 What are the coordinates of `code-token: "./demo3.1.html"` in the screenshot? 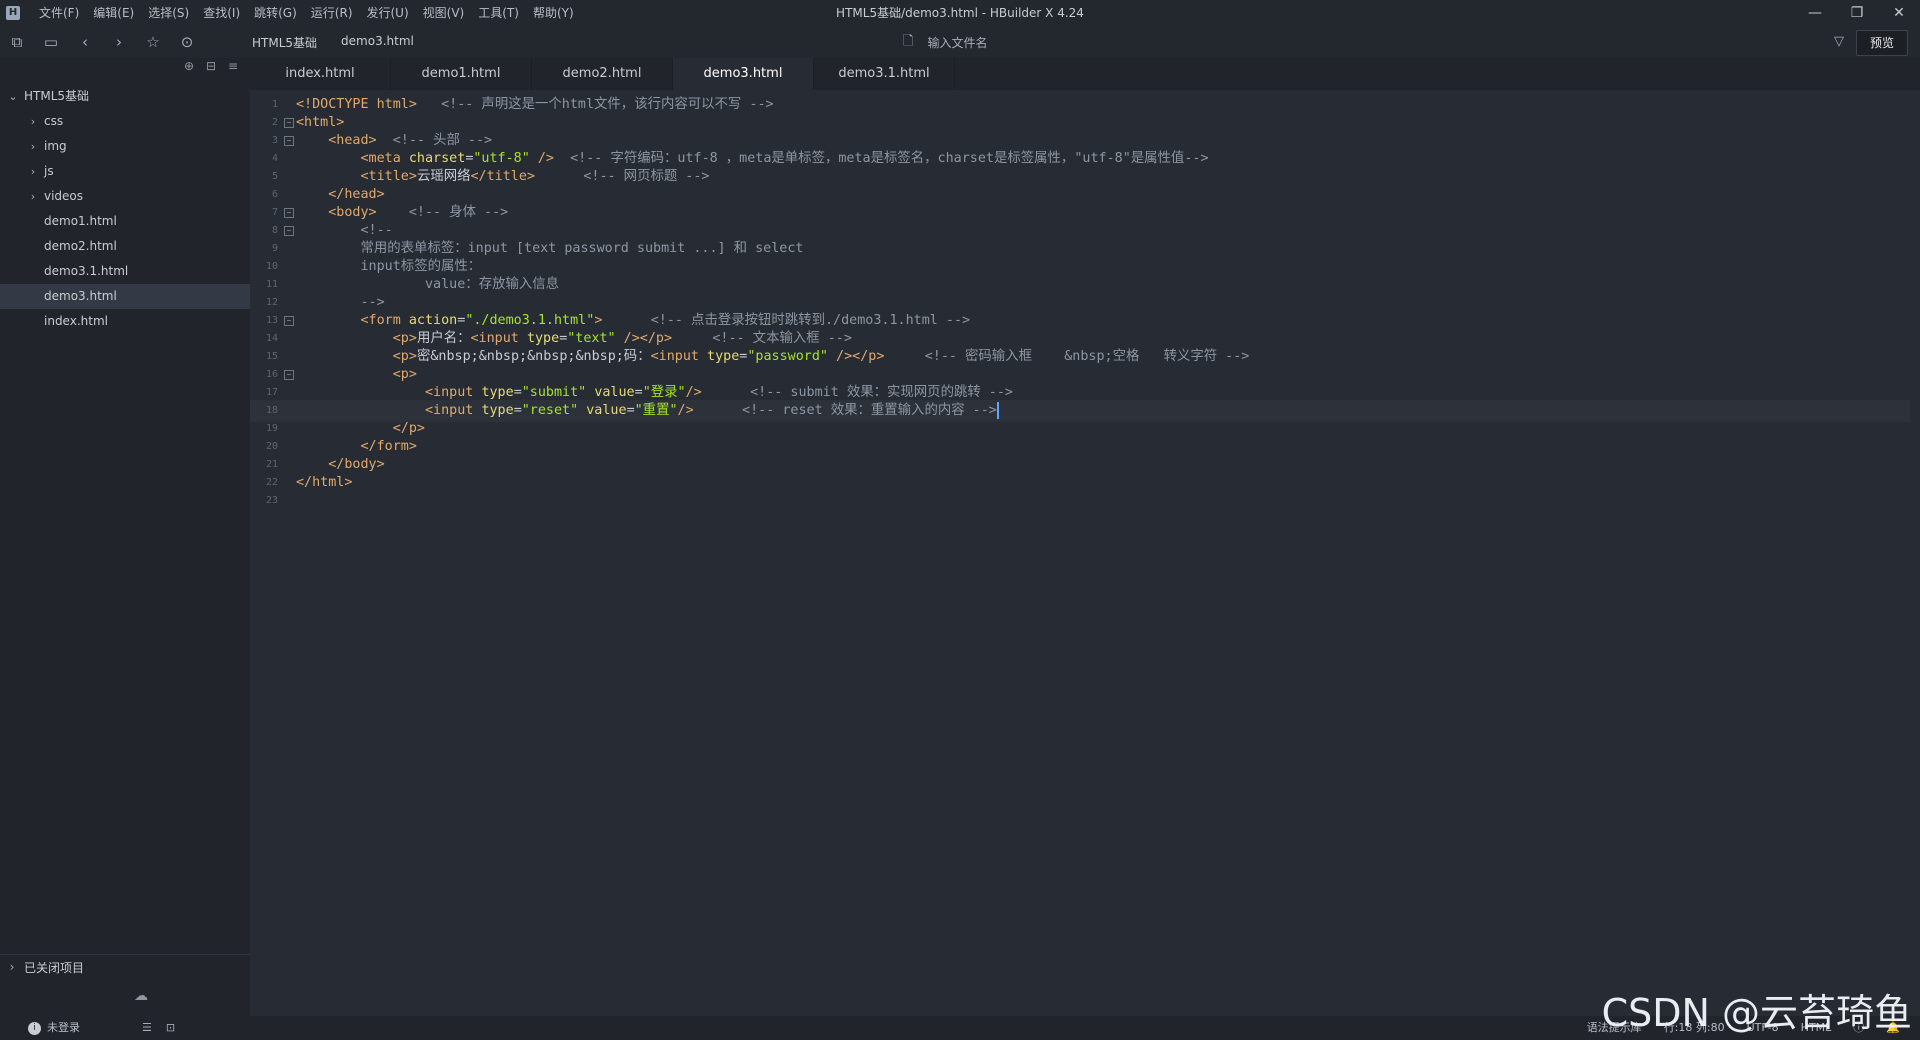 It's located at (530, 320).